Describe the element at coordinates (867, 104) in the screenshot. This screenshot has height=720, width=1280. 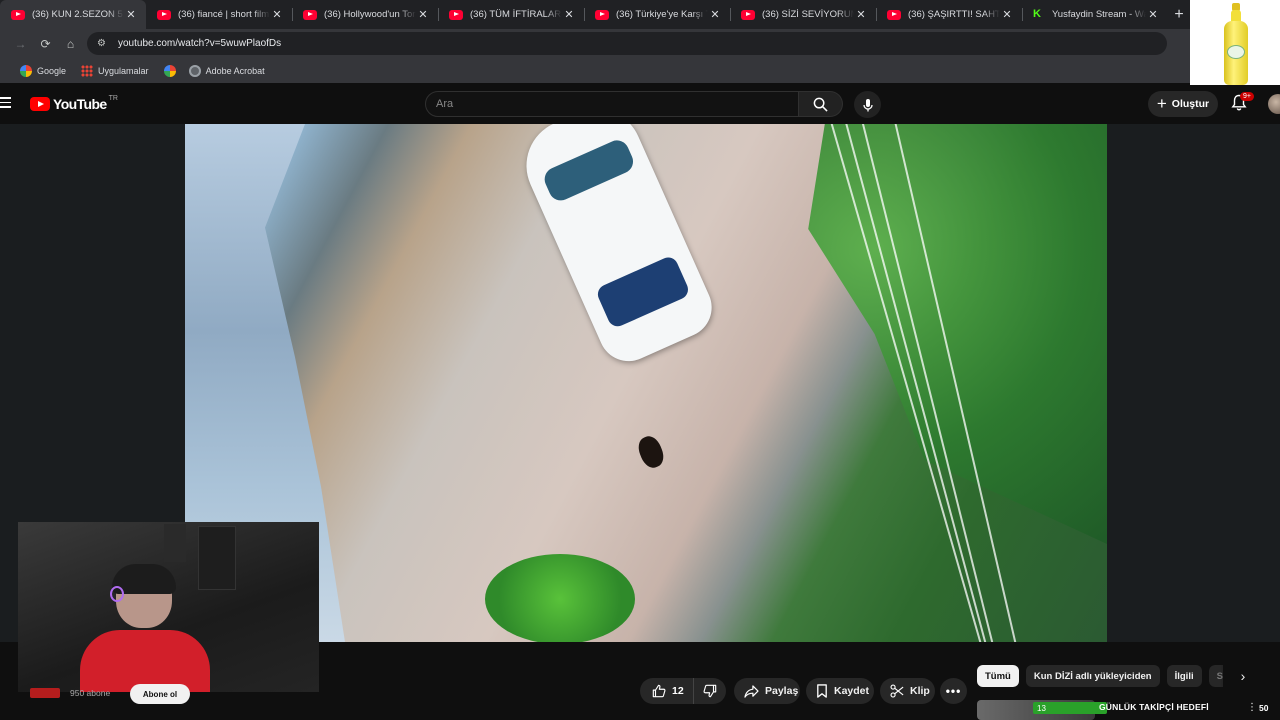
I see `voice-search-button` at that location.